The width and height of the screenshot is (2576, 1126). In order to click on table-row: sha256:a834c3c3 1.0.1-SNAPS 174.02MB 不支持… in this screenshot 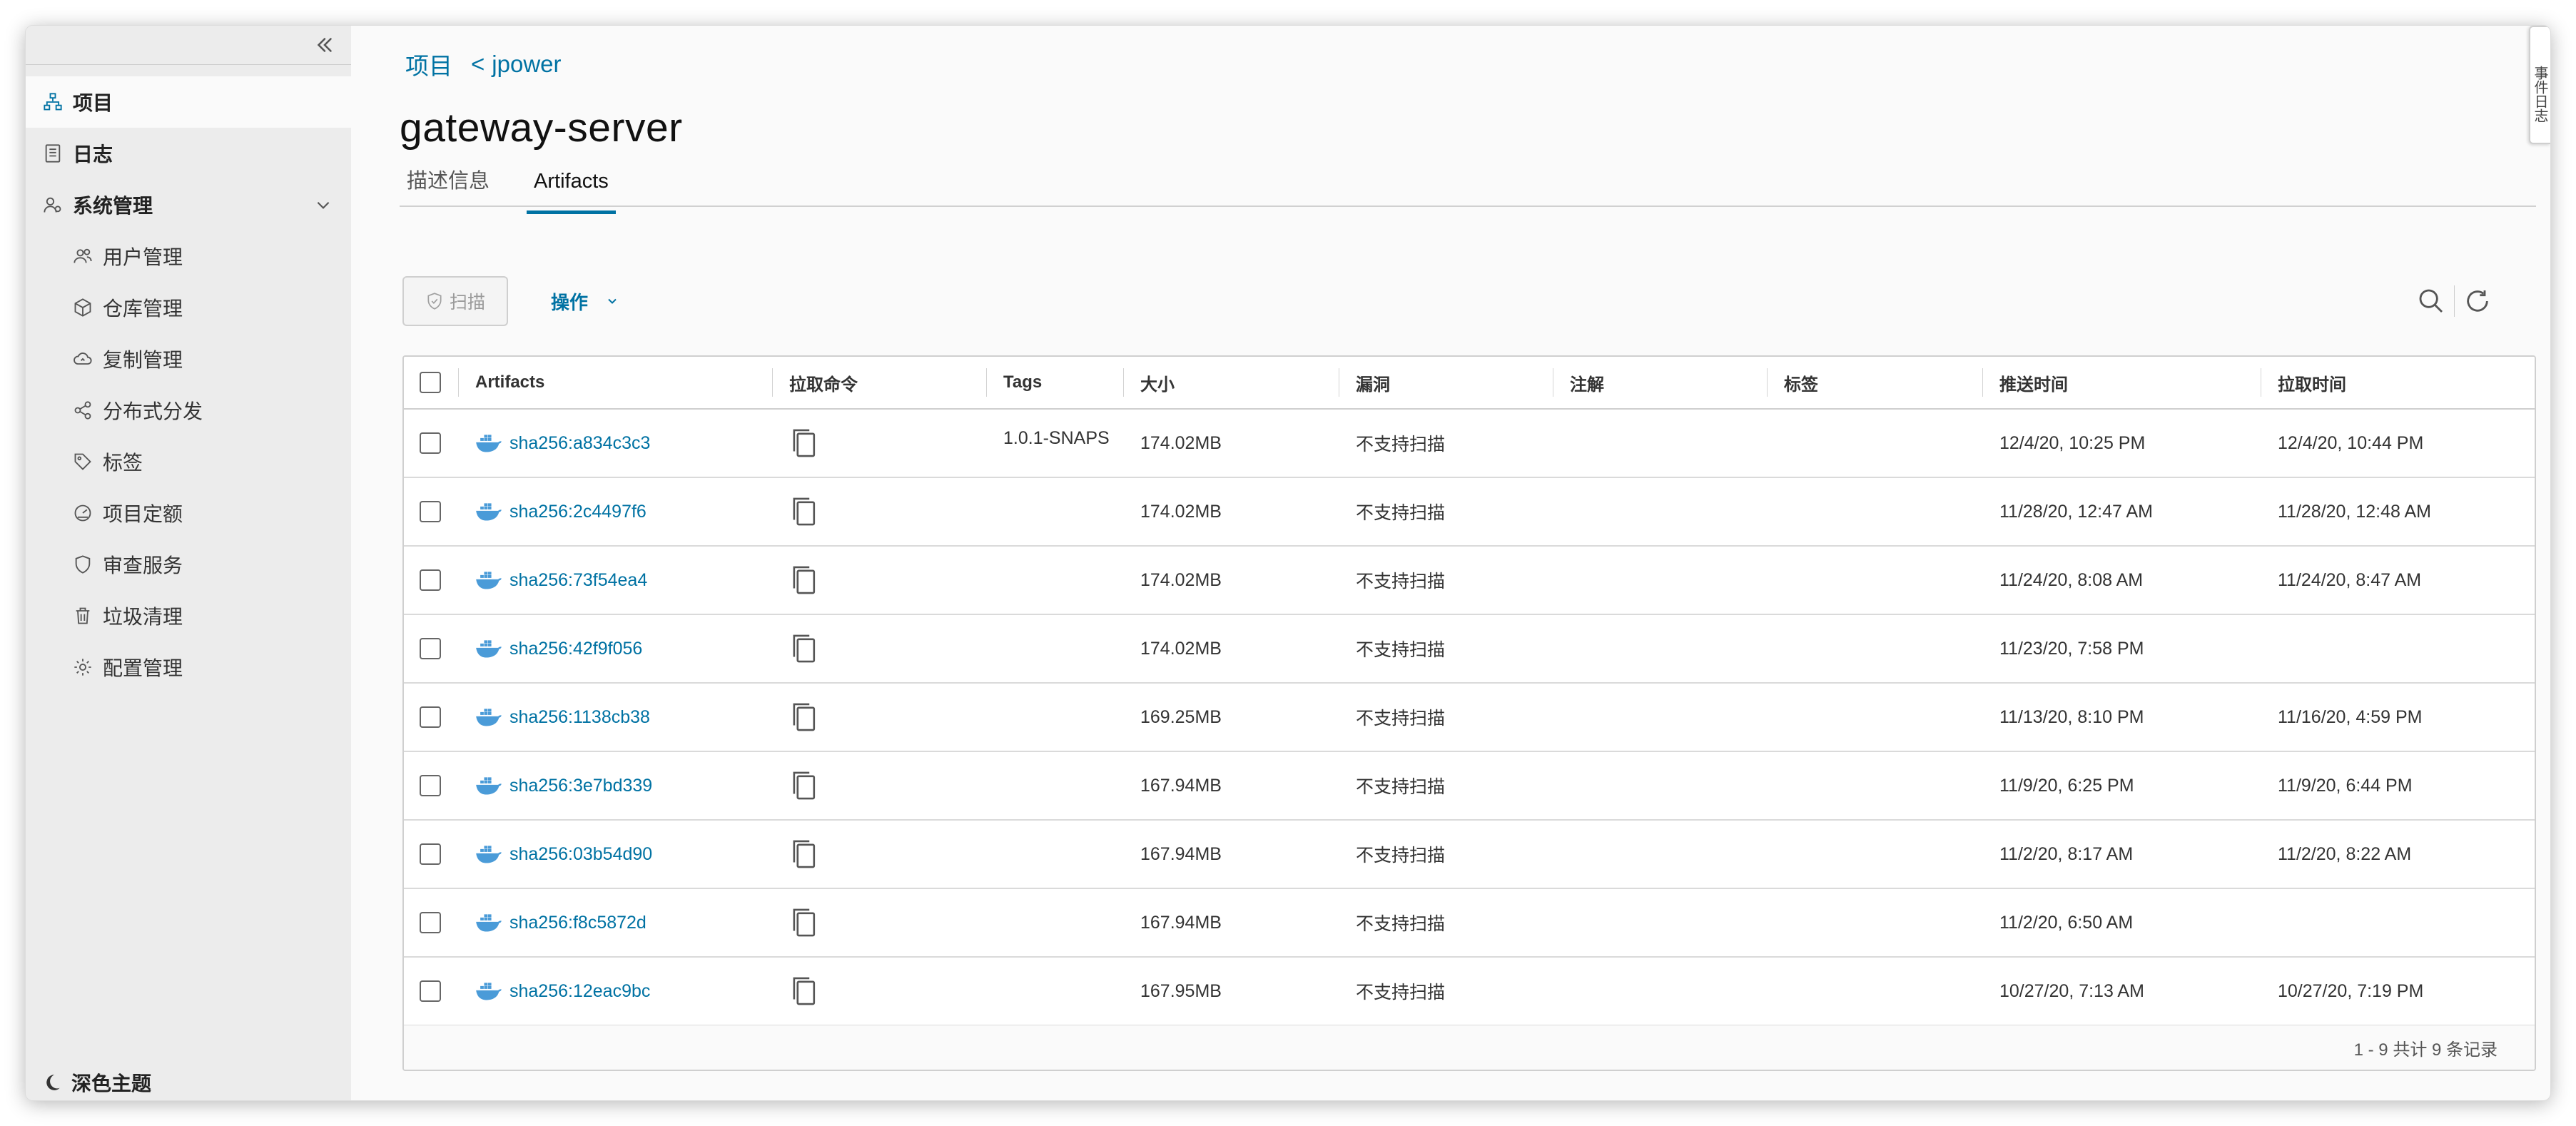, I will do `click(1470, 444)`.